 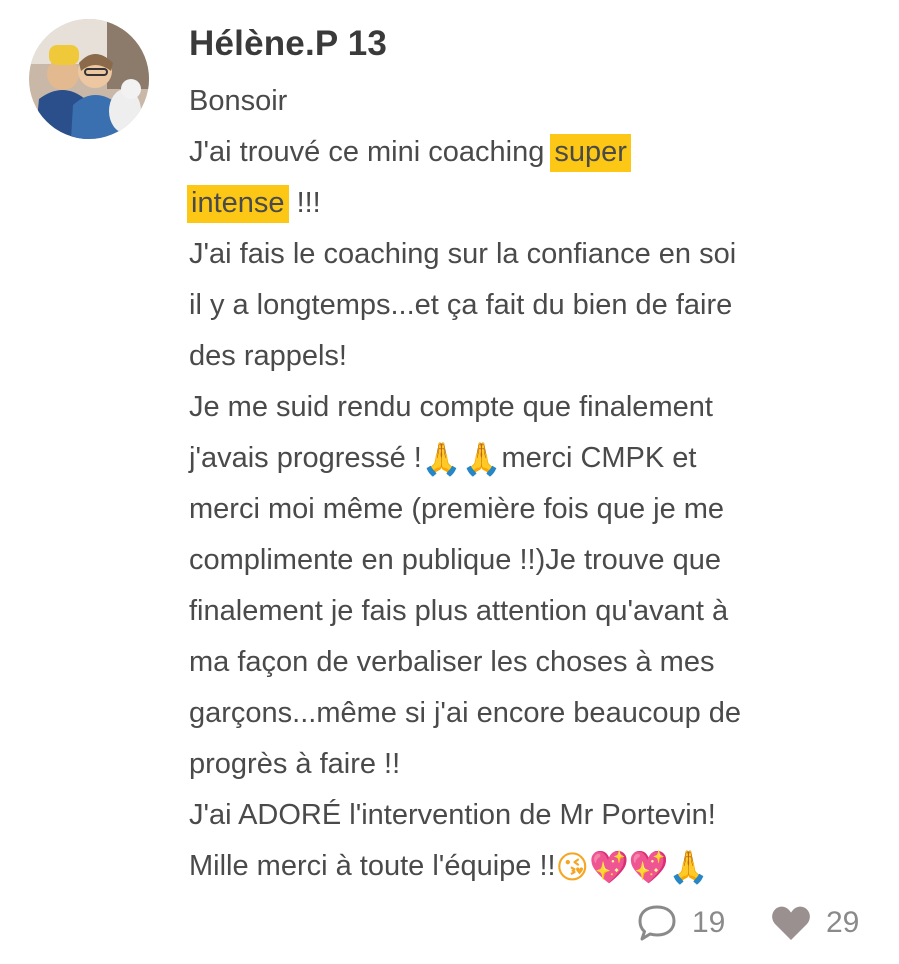 What do you see at coordinates (529, 101) in the screenshot?
I see `comment-line: Bonsoir` at bounding box center [529, 101].